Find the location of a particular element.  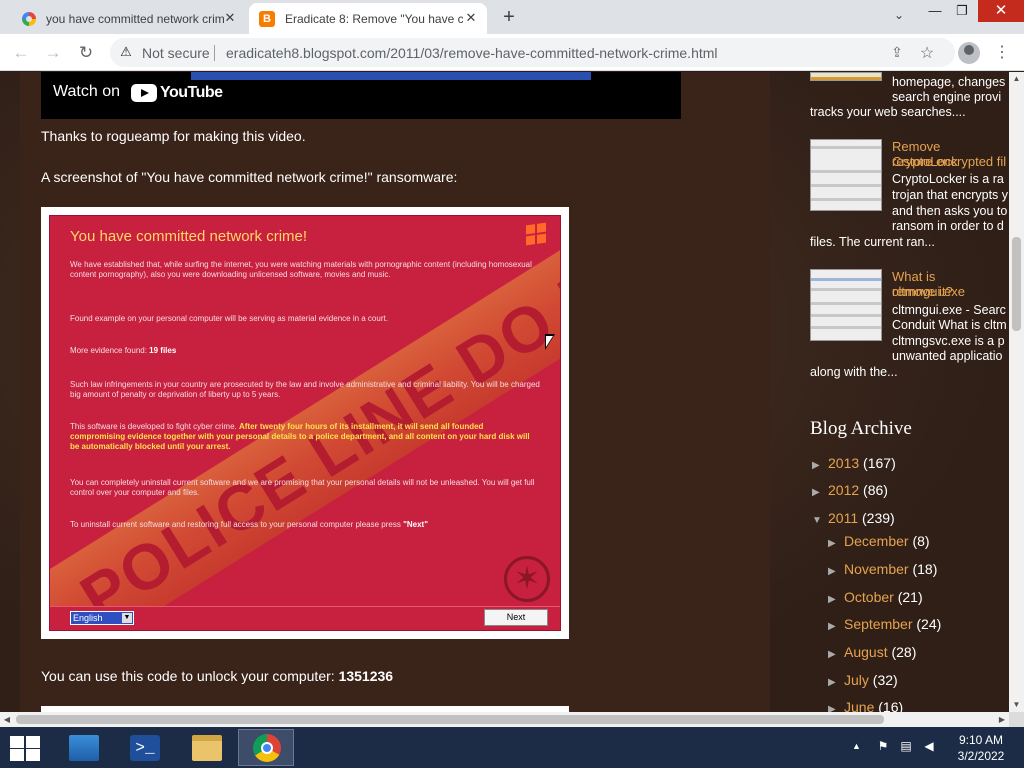

new-tab-button: + is located at coordinates (509, 17).